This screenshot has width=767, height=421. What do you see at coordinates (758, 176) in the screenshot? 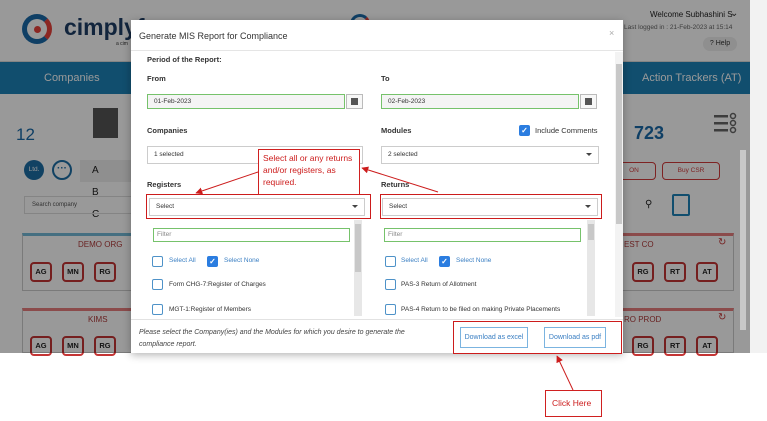
I see `page-scrollbar` at bounding box center [758, 176].